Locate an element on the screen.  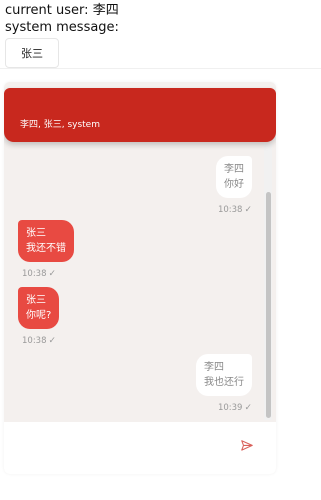
message-bubble: 李四 我也还行 is located at coordinates (224, 375).